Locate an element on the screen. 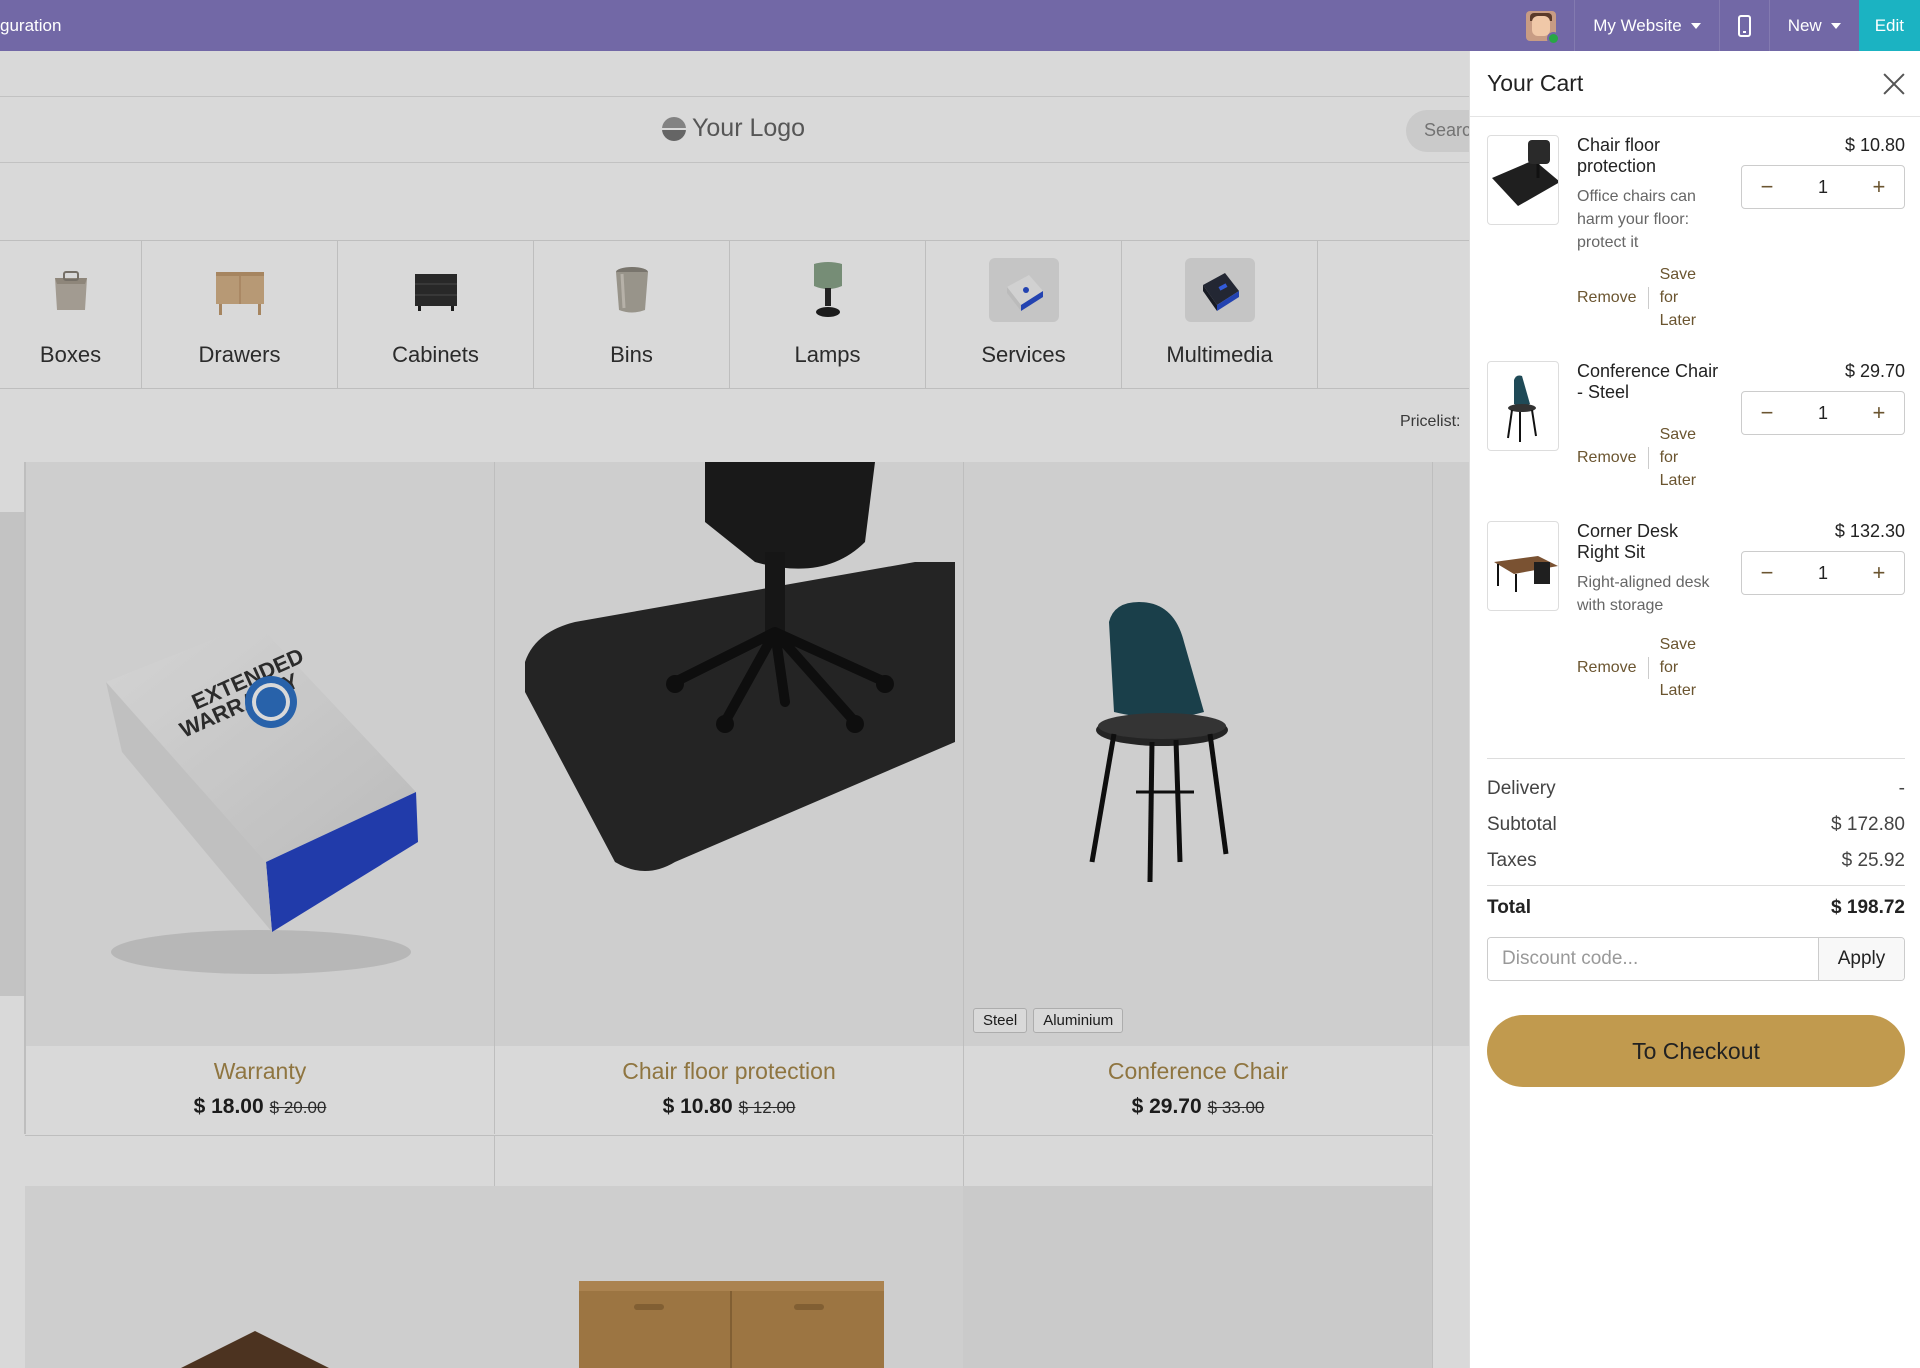  delivery-label: Delivery is located at coordinates (1521, 788).